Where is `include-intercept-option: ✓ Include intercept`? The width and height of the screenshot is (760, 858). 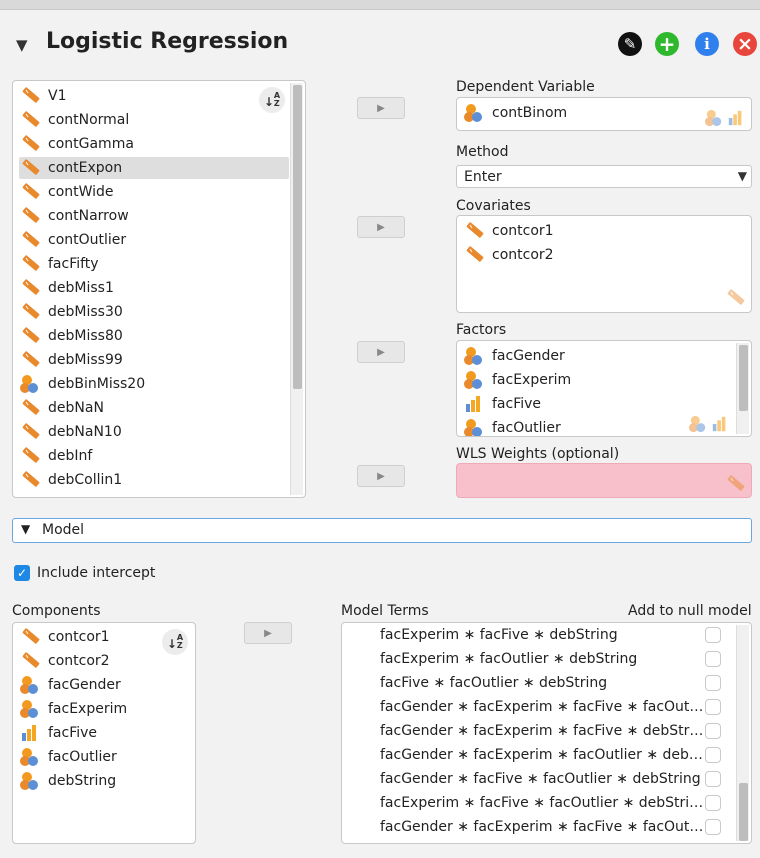 include-intercept-option: ✓ Include intercept is located at coordinates (84, 573).